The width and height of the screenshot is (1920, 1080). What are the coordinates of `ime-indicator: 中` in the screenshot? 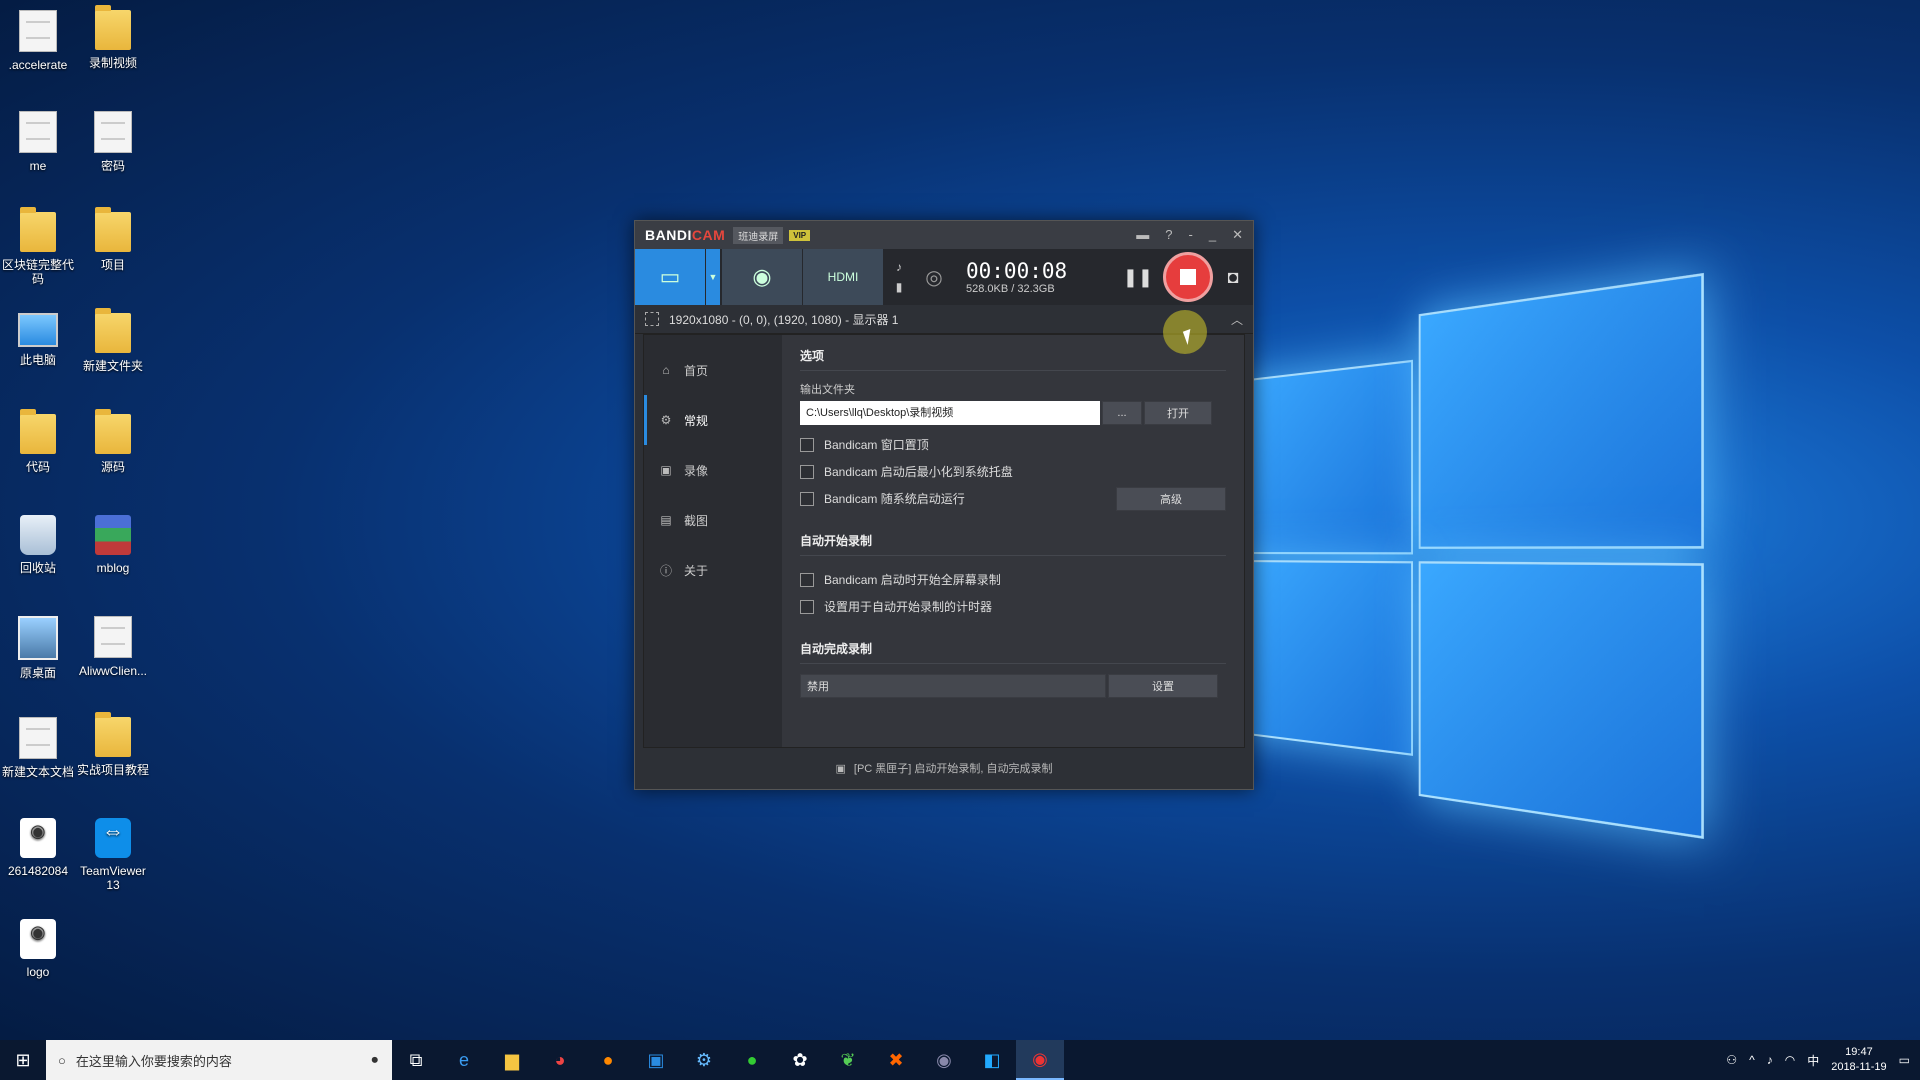 It's located at (1813, 1060).